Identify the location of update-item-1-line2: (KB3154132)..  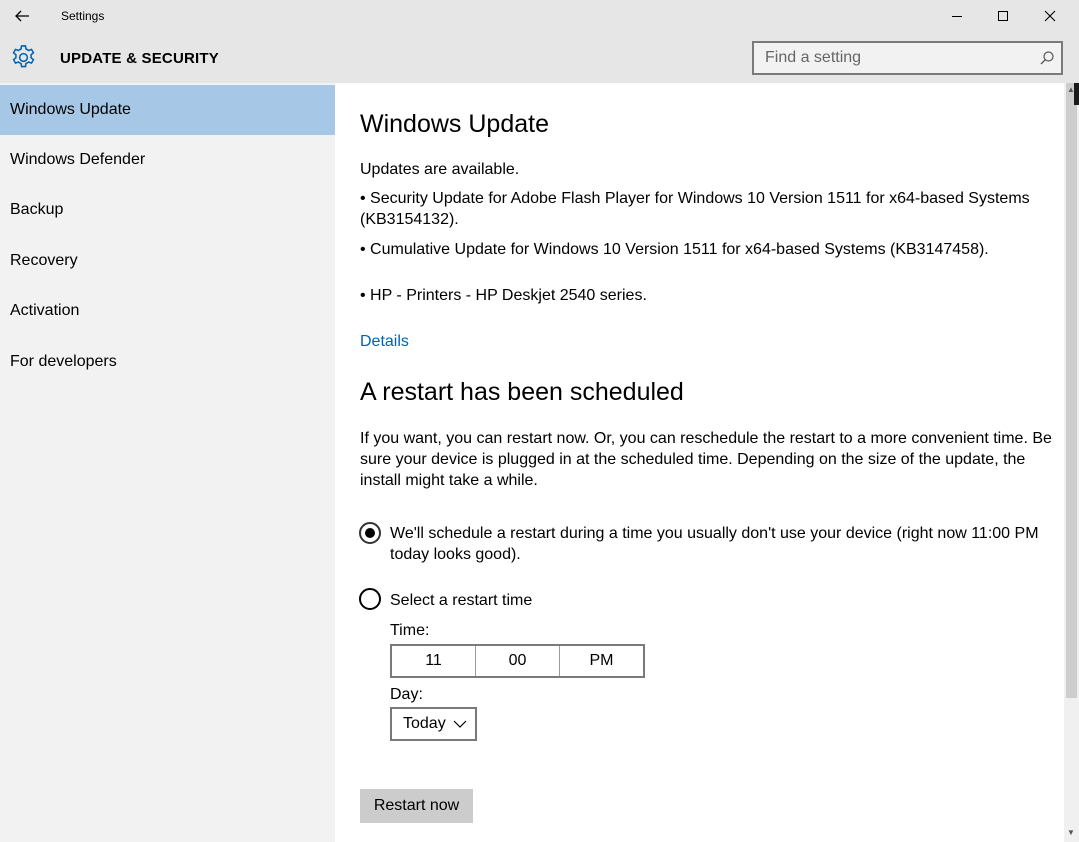
(409, 219).